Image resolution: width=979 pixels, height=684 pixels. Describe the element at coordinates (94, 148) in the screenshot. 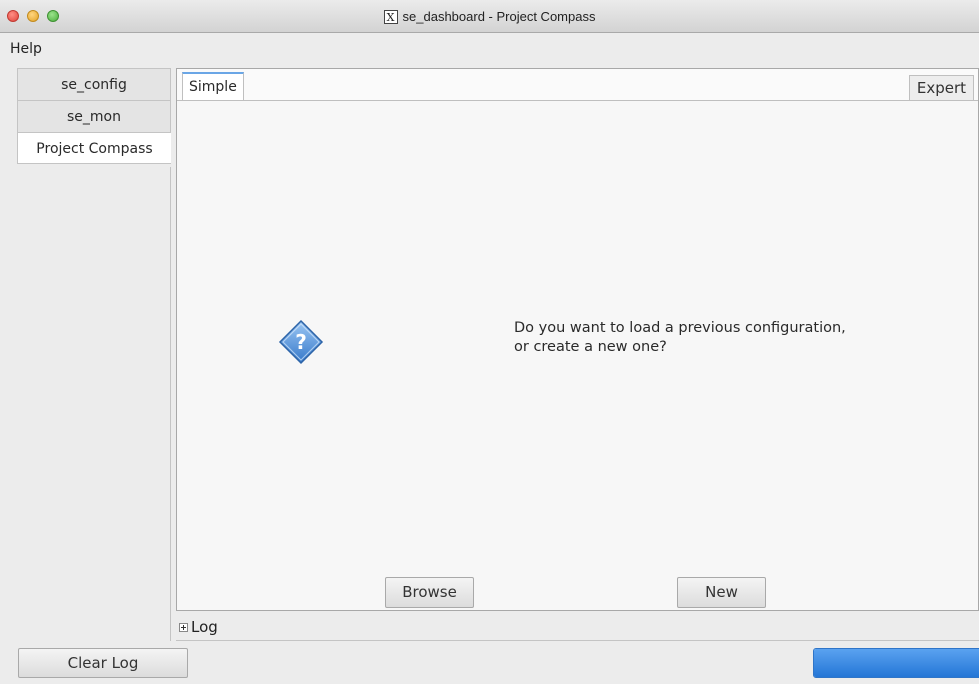

I see `side-tab-project-compass: Project Compass` at that location.